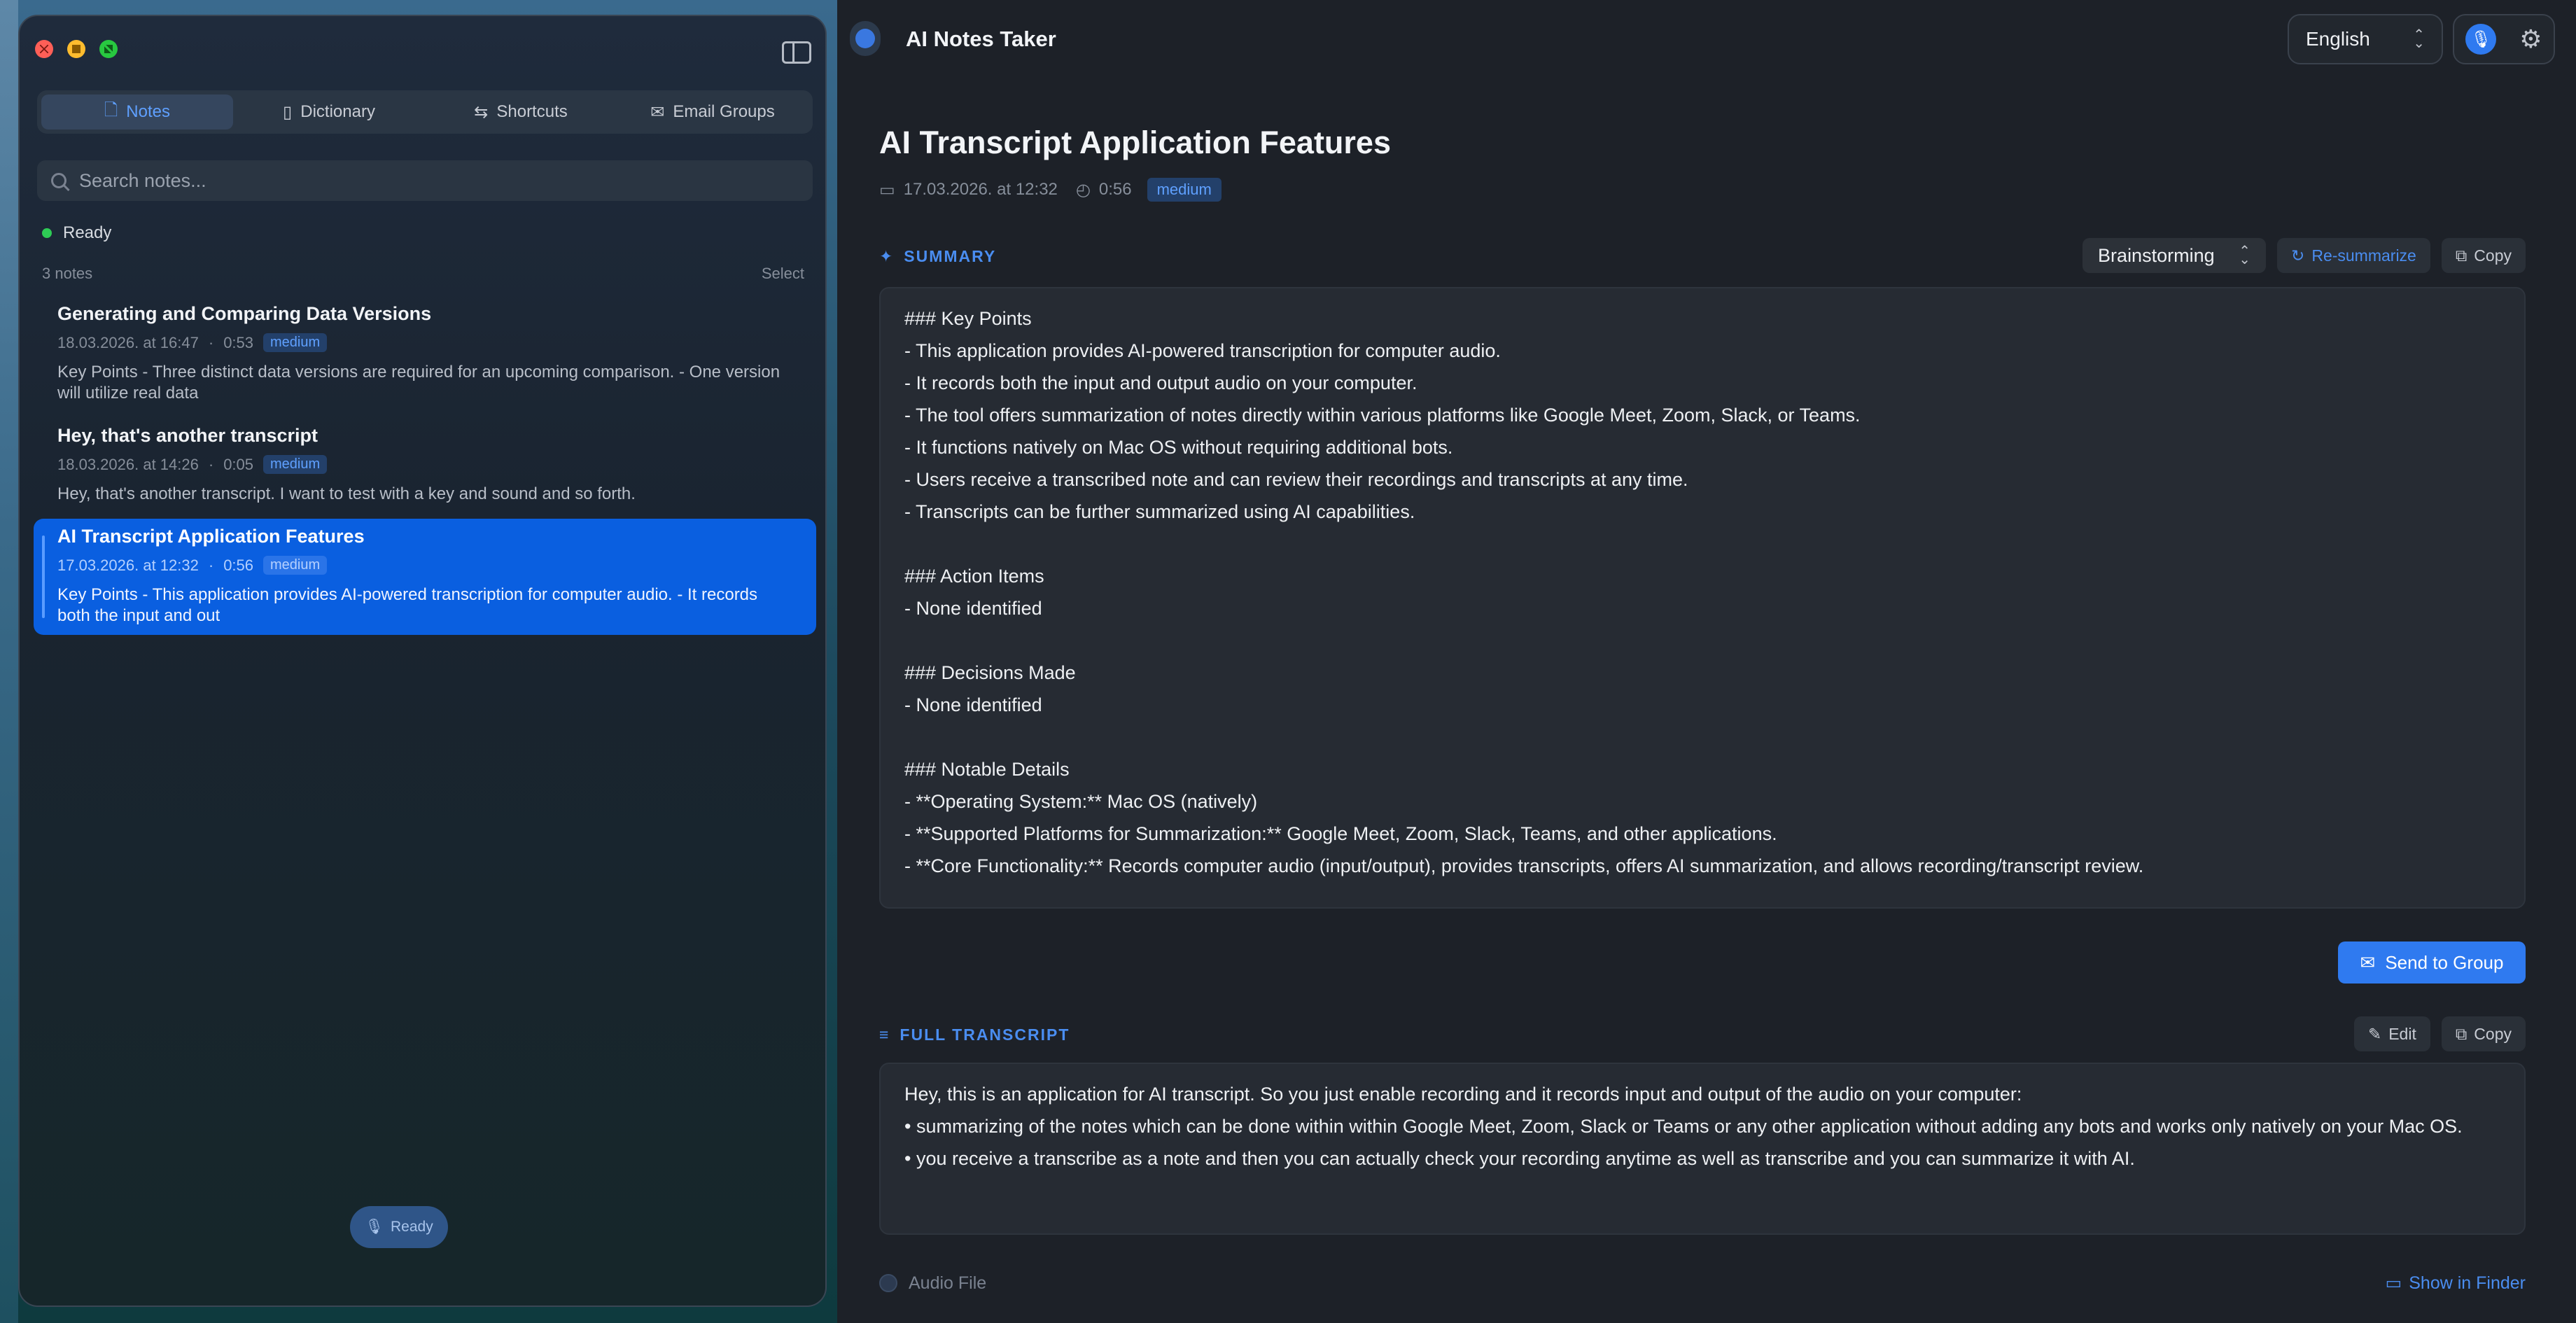 This screenshot has width=2576, height=1323. I want to click on status-dot-icon, so click(47, 233).